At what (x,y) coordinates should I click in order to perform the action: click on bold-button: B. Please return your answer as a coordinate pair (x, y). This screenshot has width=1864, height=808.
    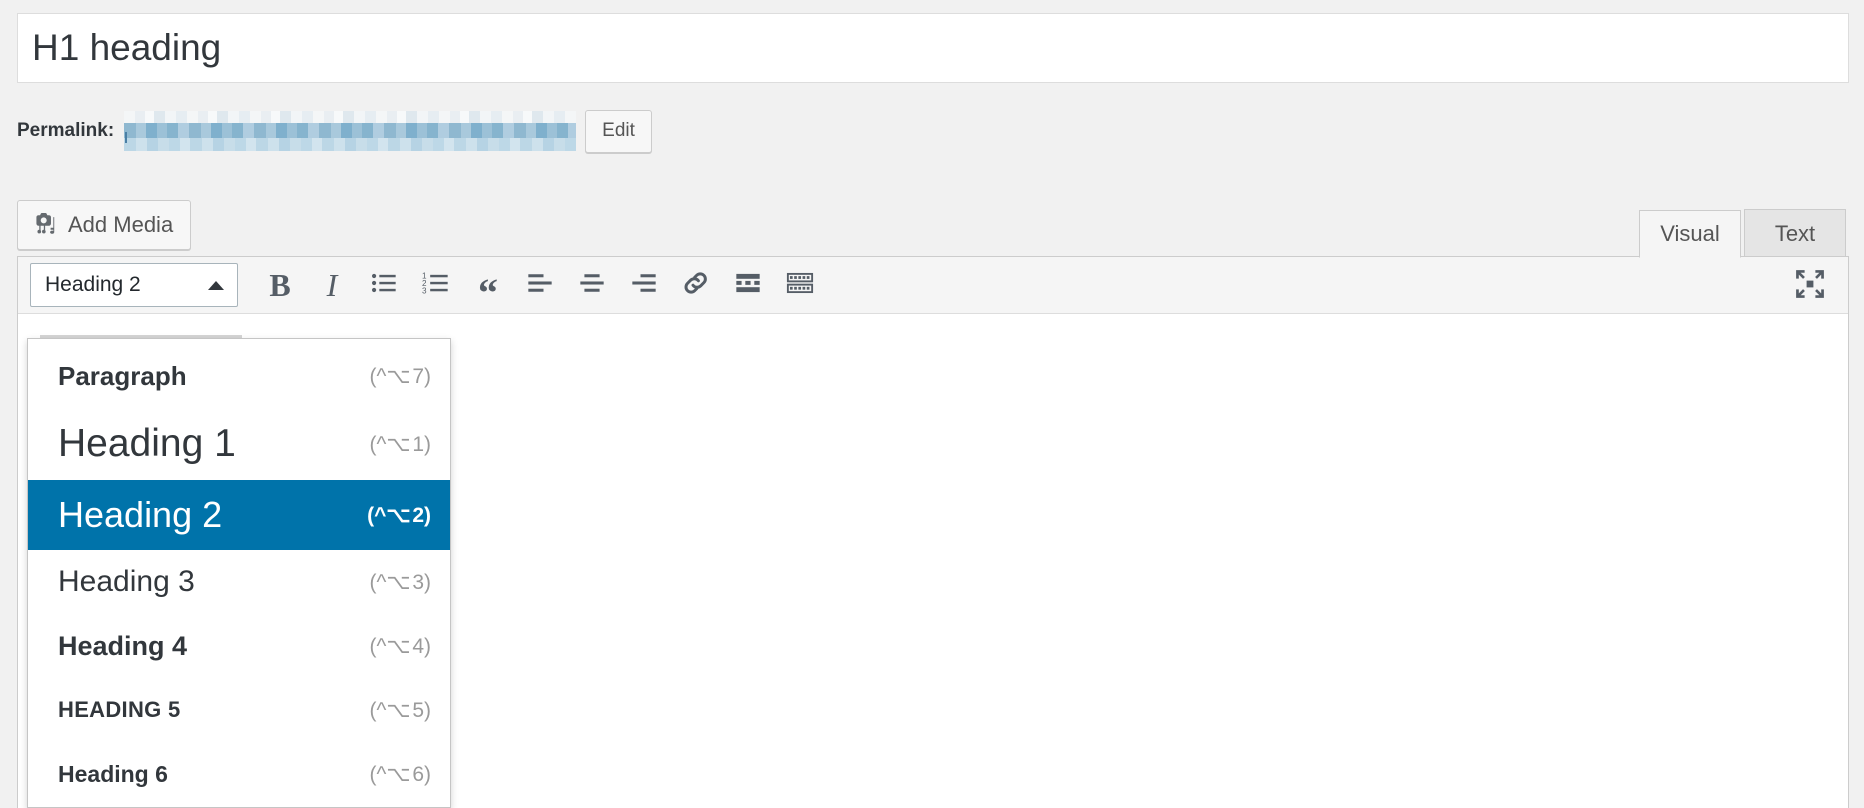
    Looking at the image, I should click on (280, 285).